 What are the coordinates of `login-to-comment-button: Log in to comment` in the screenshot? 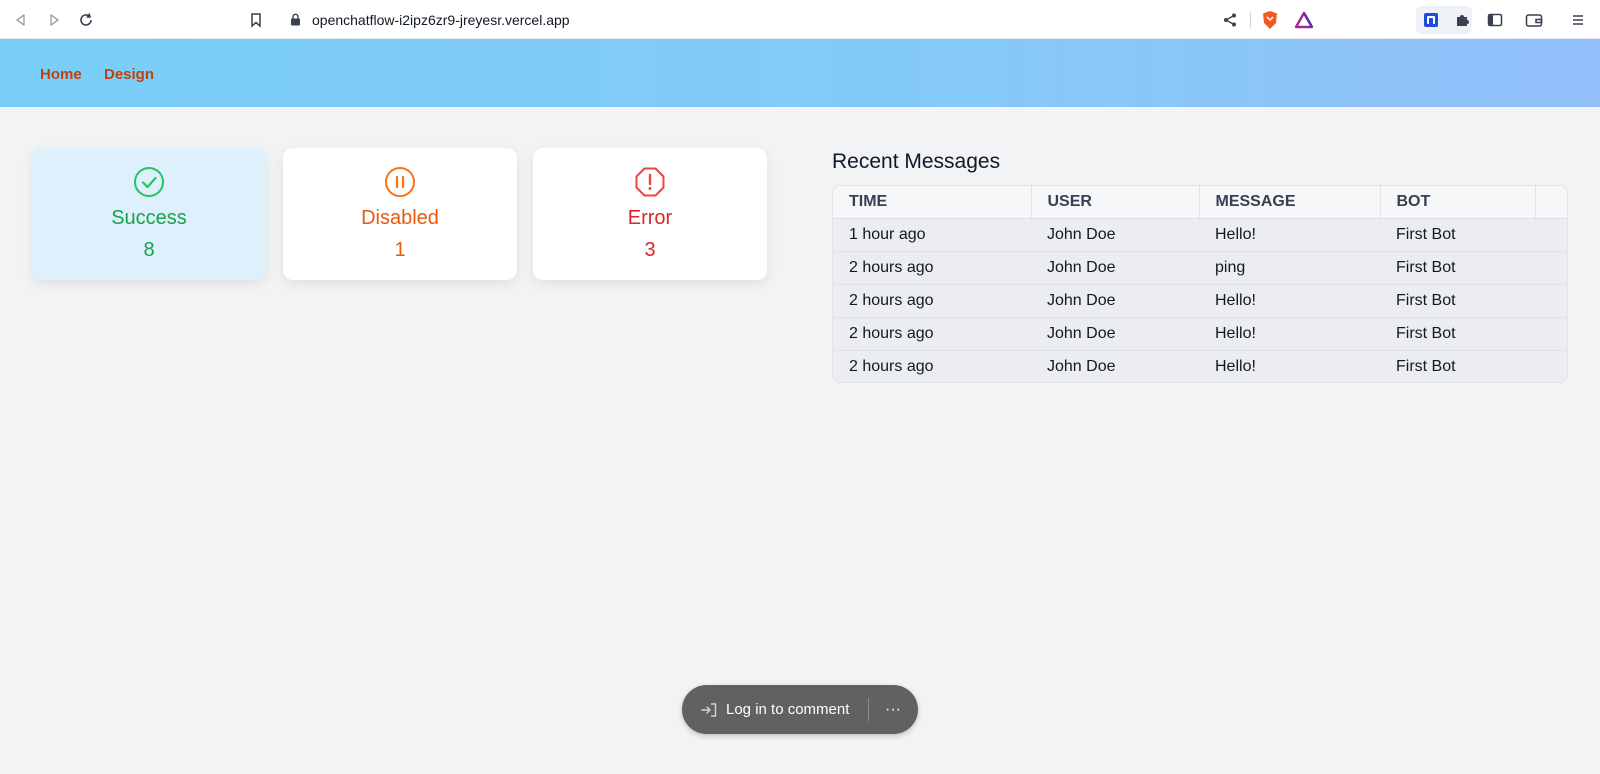 It's located at (774, 709).